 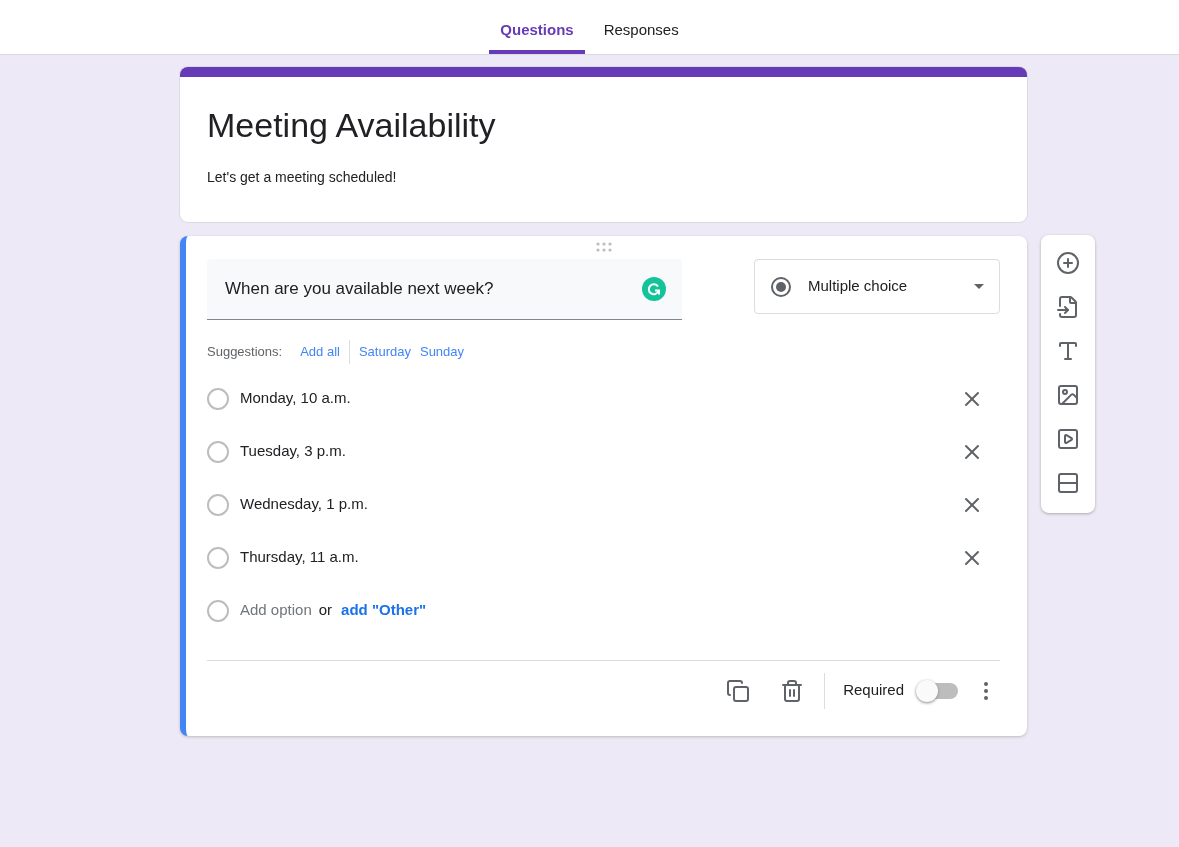 What do you see at coordinates (1068, 395) in the screenshot?
I see `image-icon` at bounding box center [1068, 395].